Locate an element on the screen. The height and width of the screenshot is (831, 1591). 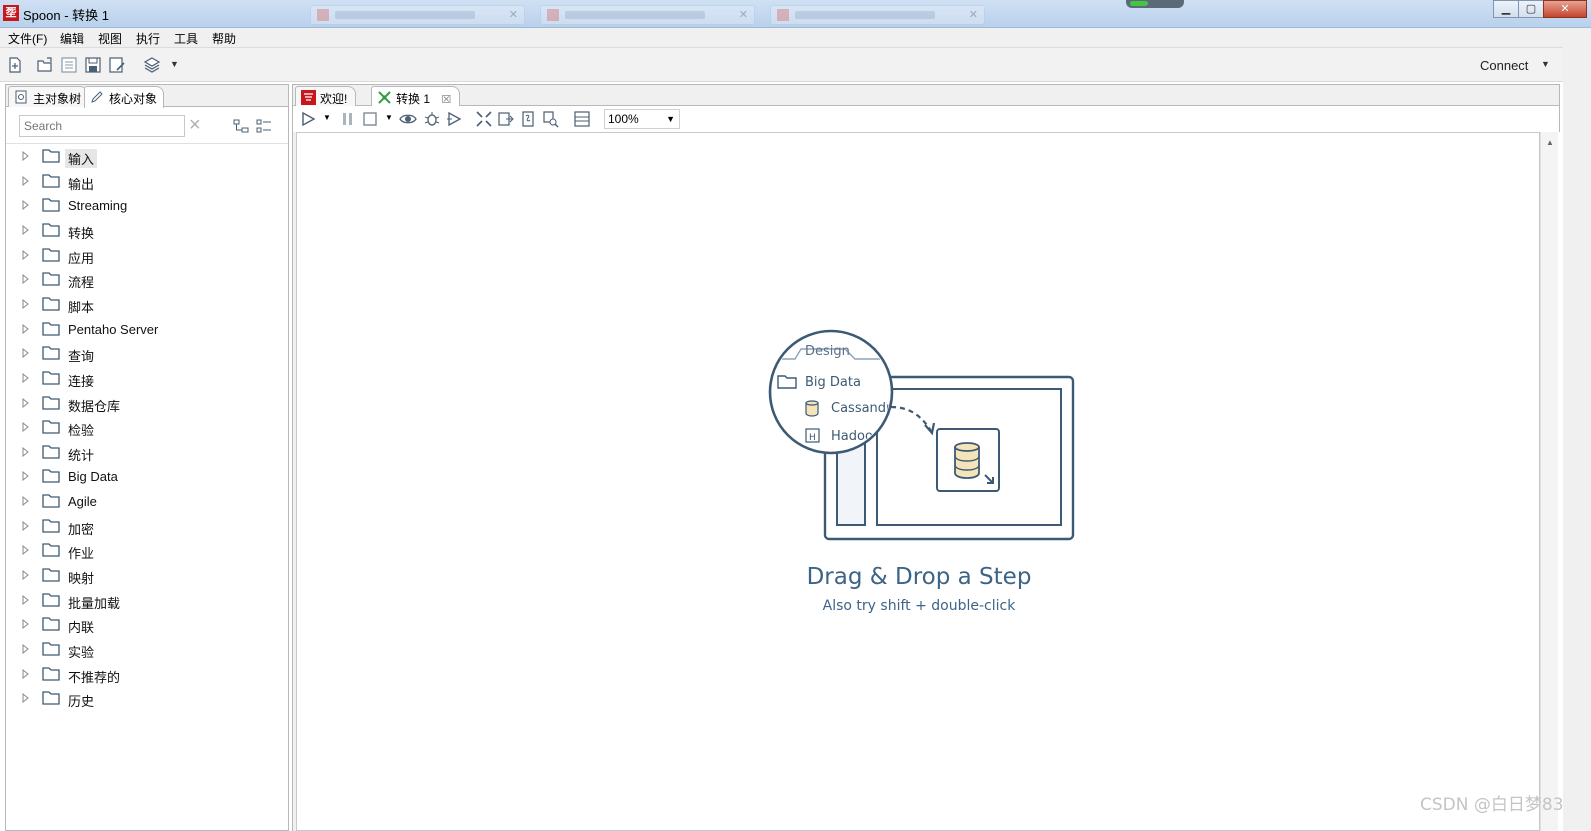
collapse-all-icon is located at coordinates (264, 126).